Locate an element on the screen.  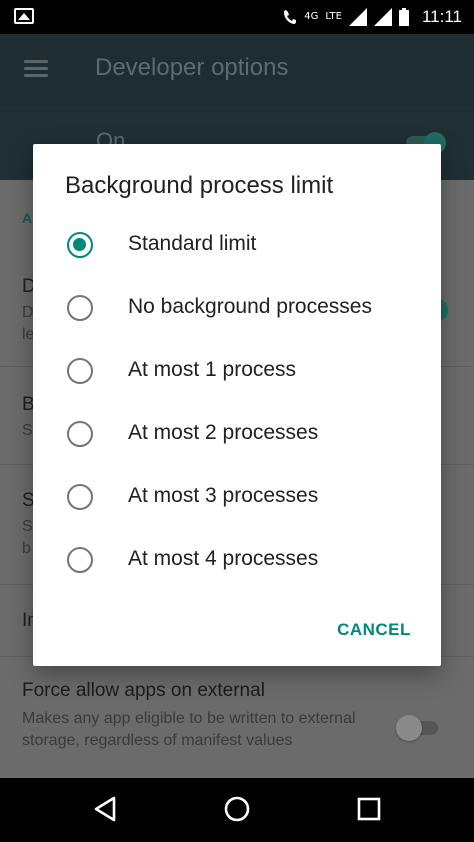
option-at-most-2-processes: At most 2 processes is located at coordinates (237, 435).